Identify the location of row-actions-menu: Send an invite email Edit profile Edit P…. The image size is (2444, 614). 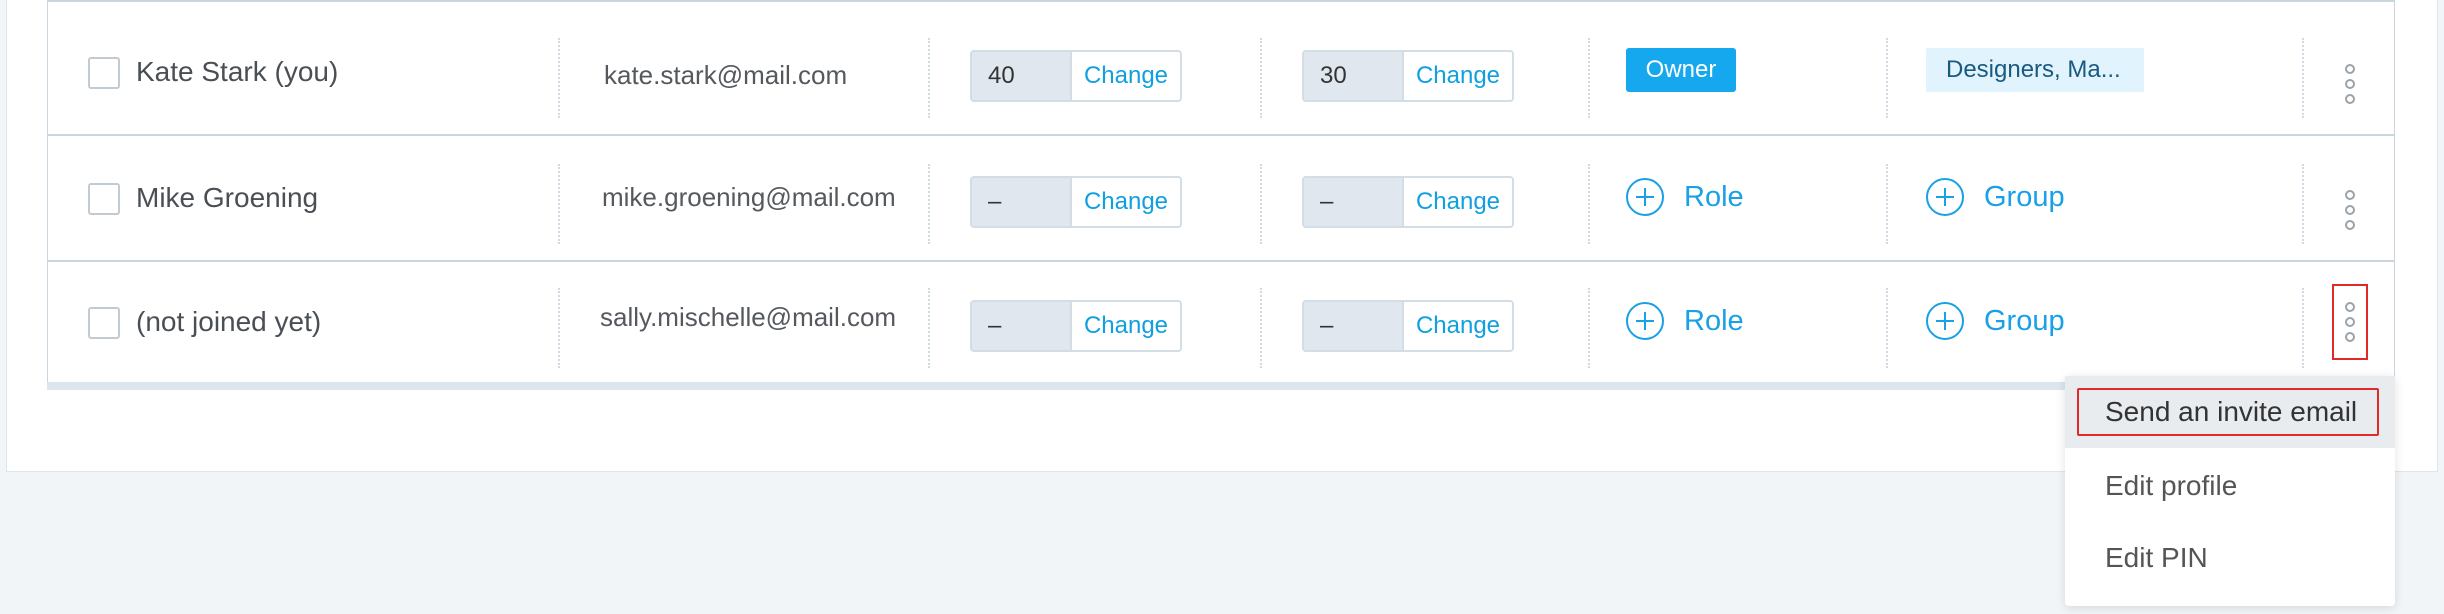
(2230, 491).